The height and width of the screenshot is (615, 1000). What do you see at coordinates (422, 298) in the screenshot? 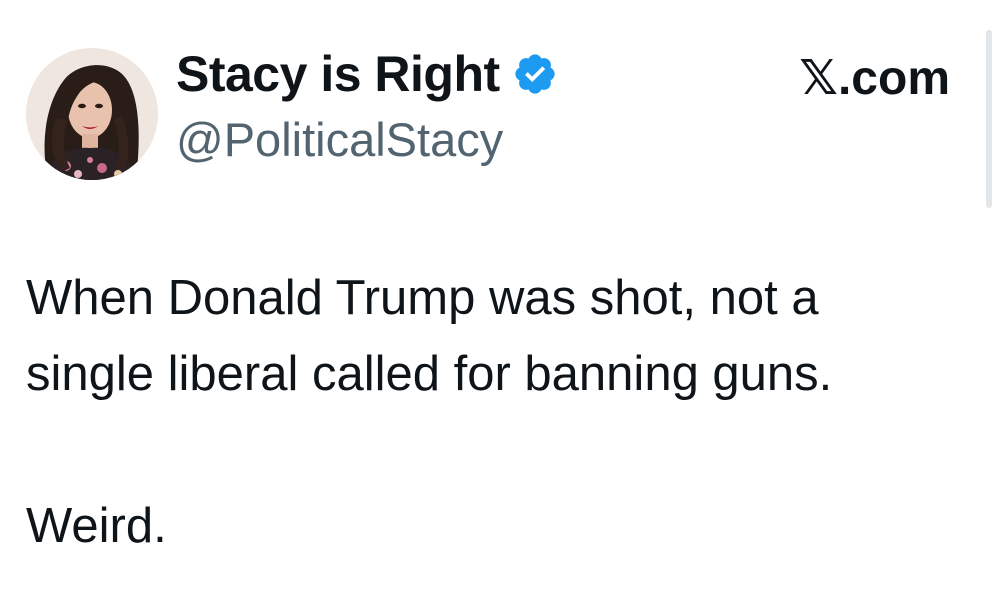
I see `tweet-line: When Donald Trump was shot, not a` at bounding box center [422, 298].